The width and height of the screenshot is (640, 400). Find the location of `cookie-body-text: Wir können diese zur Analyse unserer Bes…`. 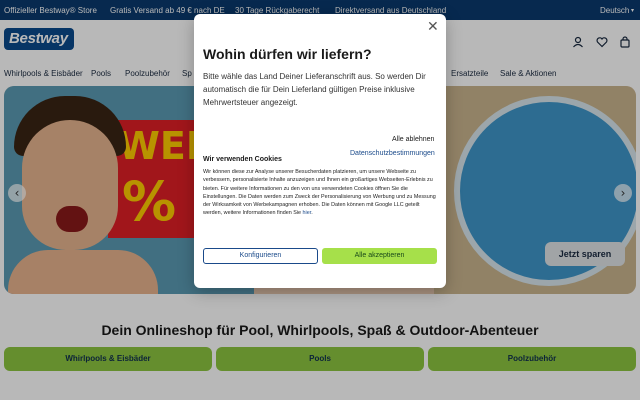

cookie-body-text: Wir können diese zur Analyse unserer Bes… is located at coordinates (319, 193).